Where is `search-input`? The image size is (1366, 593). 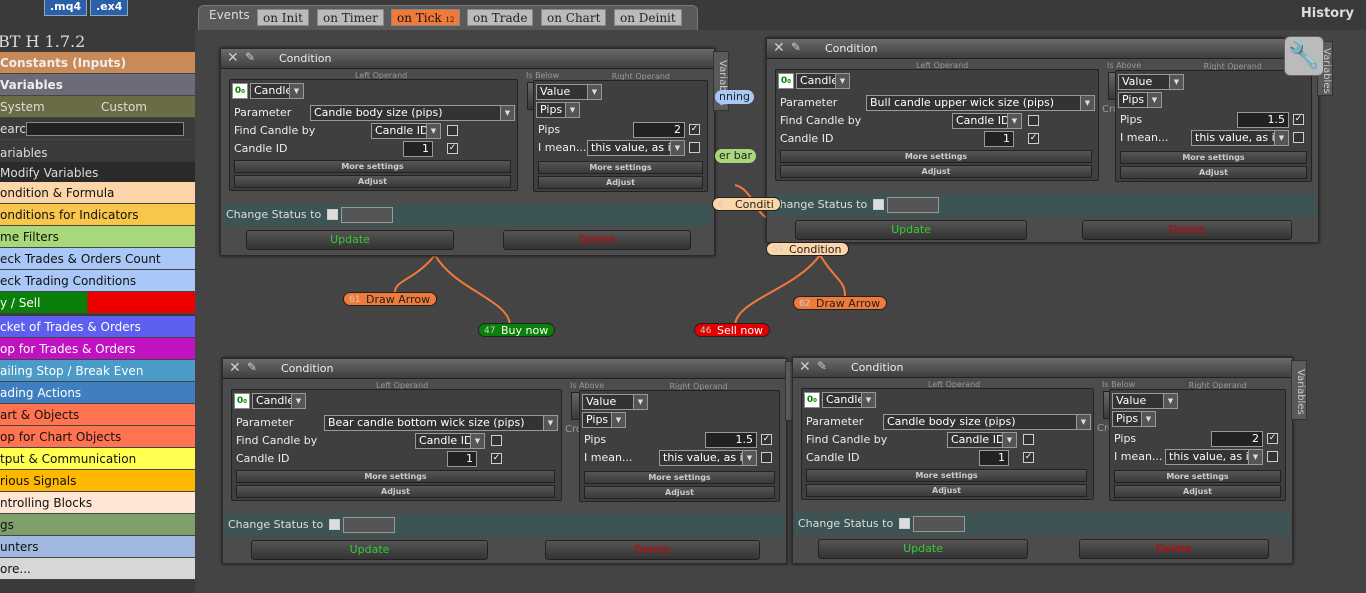 search-input is located at coordinates (105, 129).